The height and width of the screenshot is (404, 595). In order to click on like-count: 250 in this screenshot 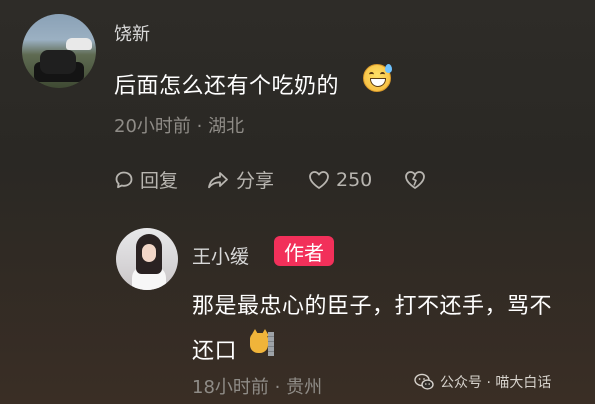, I will do `click(354, 179)`.